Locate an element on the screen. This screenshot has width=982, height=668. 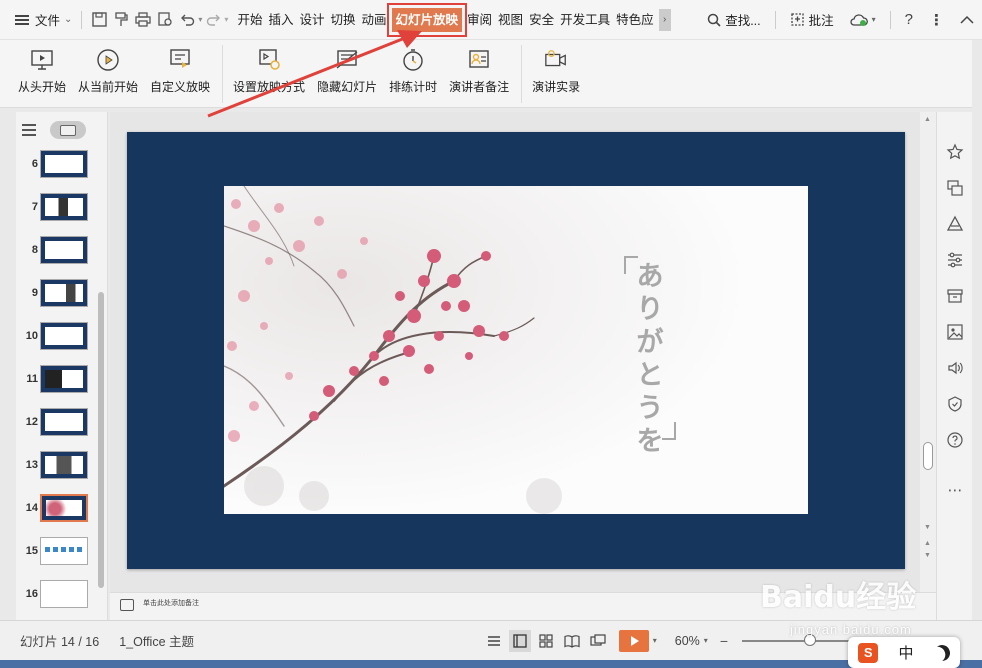
backup-shield-icon is located at coordinates (955, 404).